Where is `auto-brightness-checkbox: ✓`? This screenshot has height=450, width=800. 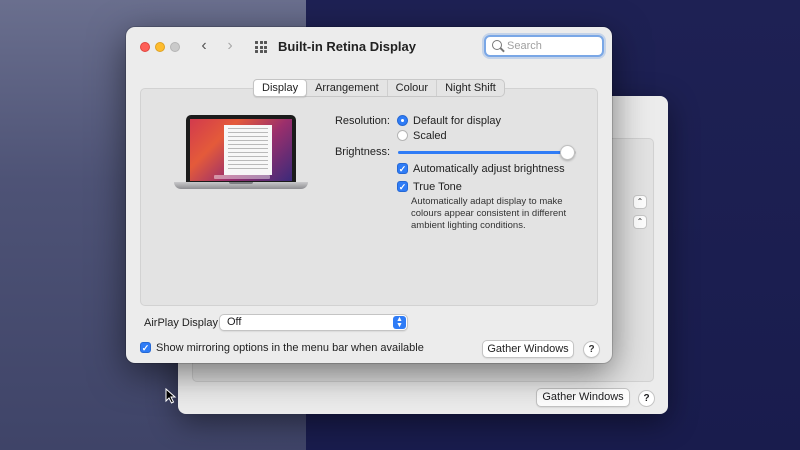
auto-brightness-checkbox: ✓ is located at coordinates (402, 168).